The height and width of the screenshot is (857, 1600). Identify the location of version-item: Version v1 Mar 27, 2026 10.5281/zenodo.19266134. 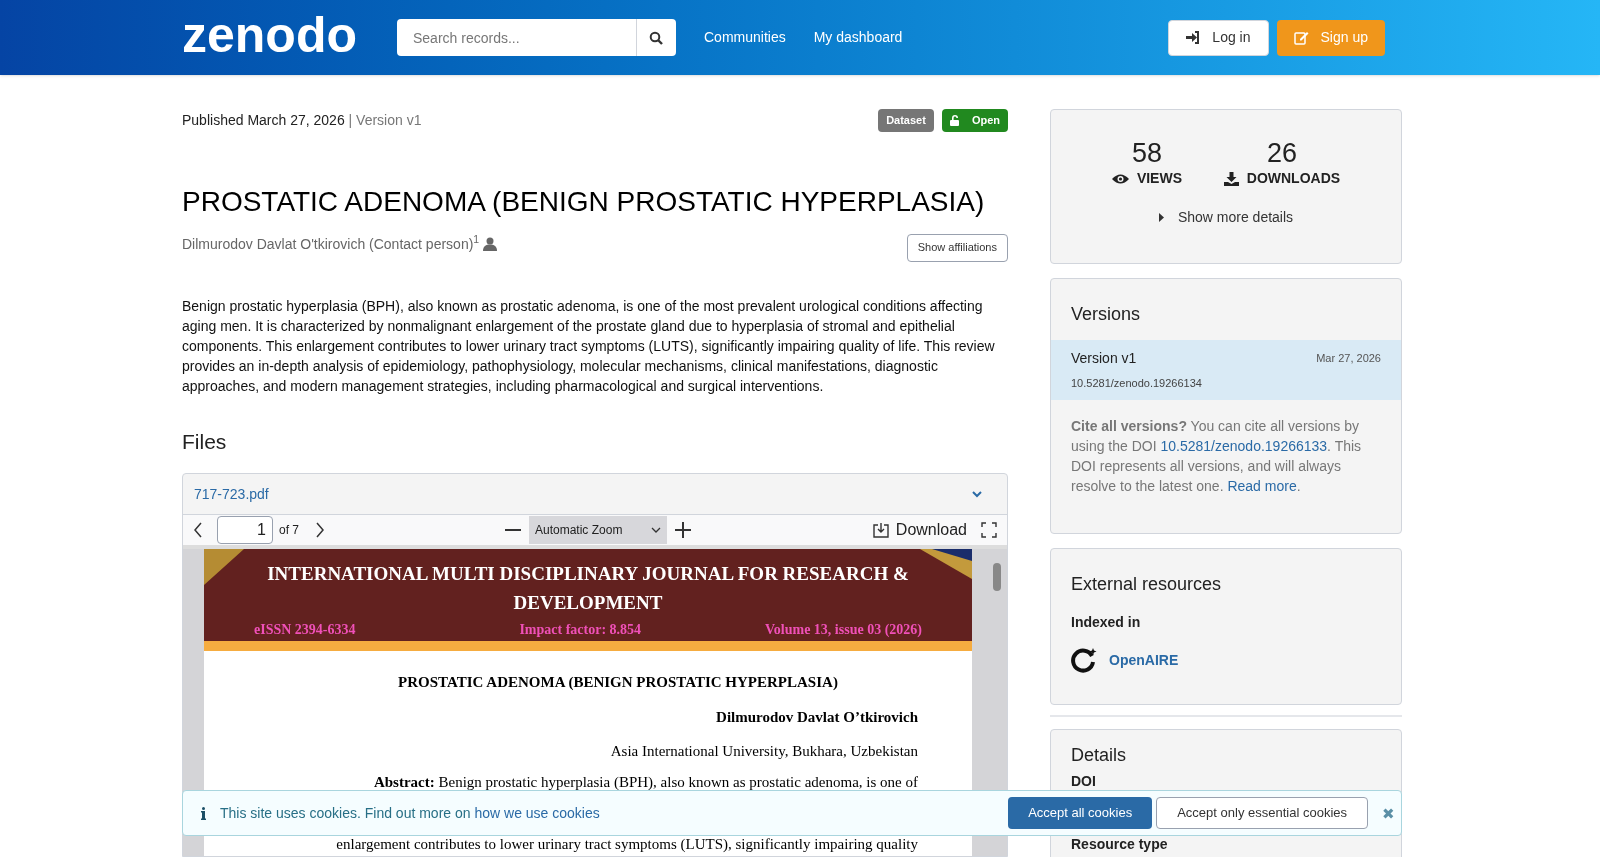
(1226, 370).